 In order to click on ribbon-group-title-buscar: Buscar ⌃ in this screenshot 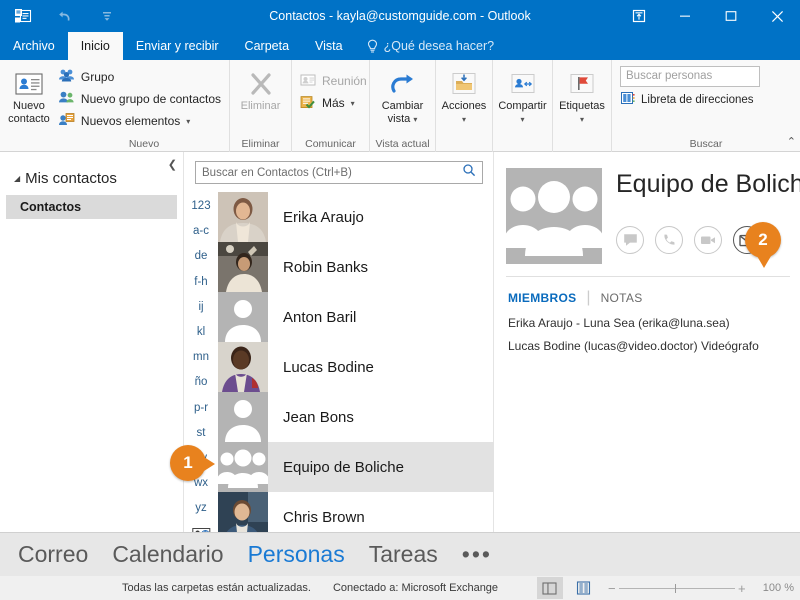, I will do `click(742, 142)`.